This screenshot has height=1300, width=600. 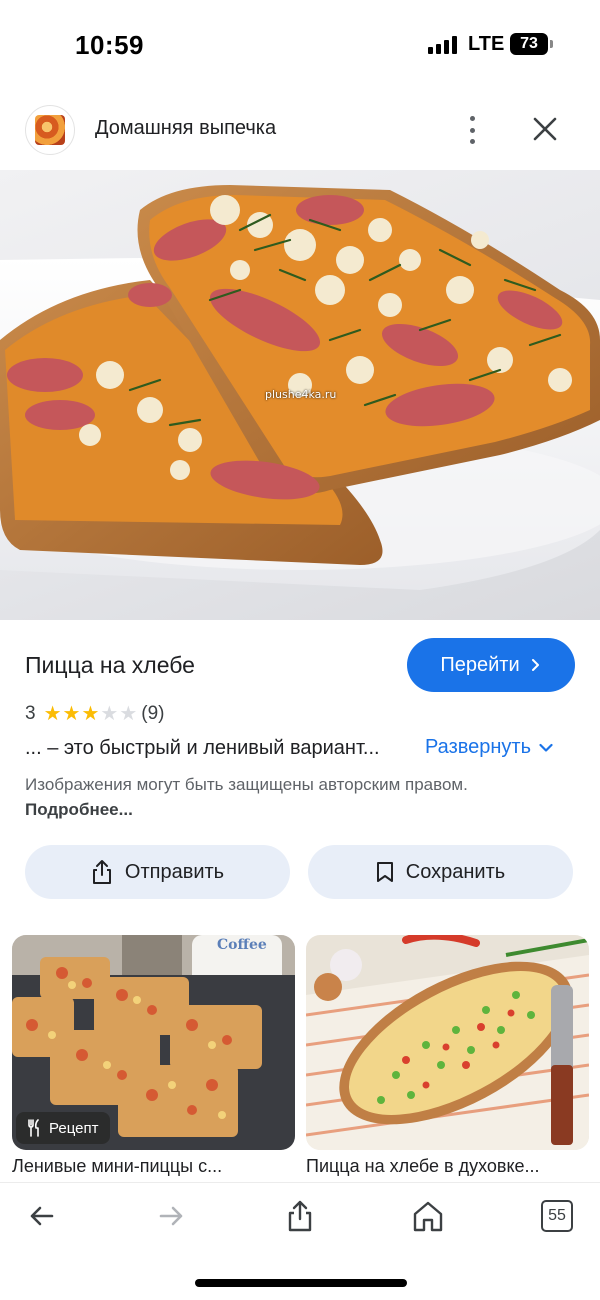 What do you see at coordinates (535, 665) in the screenshot?
I see `chevron-right-icon` at bounding box center [535, 665].